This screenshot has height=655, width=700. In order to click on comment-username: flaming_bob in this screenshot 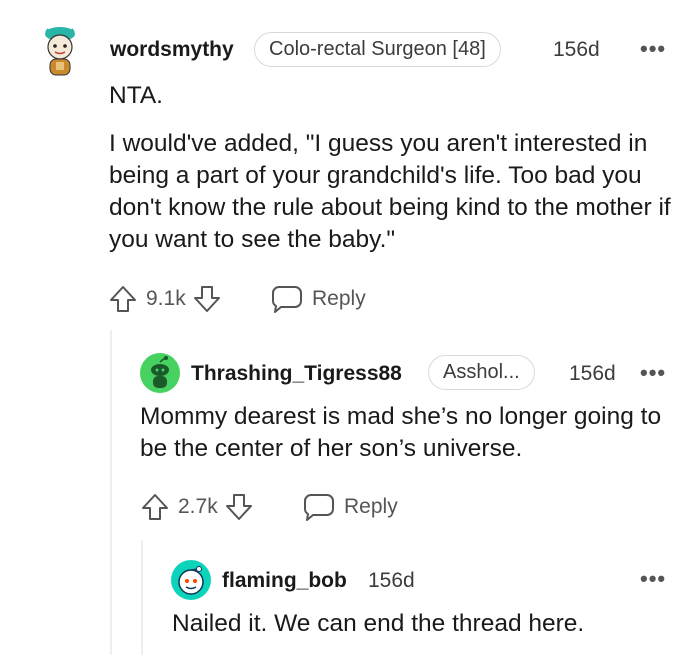, I will do `click(284, 581)`.